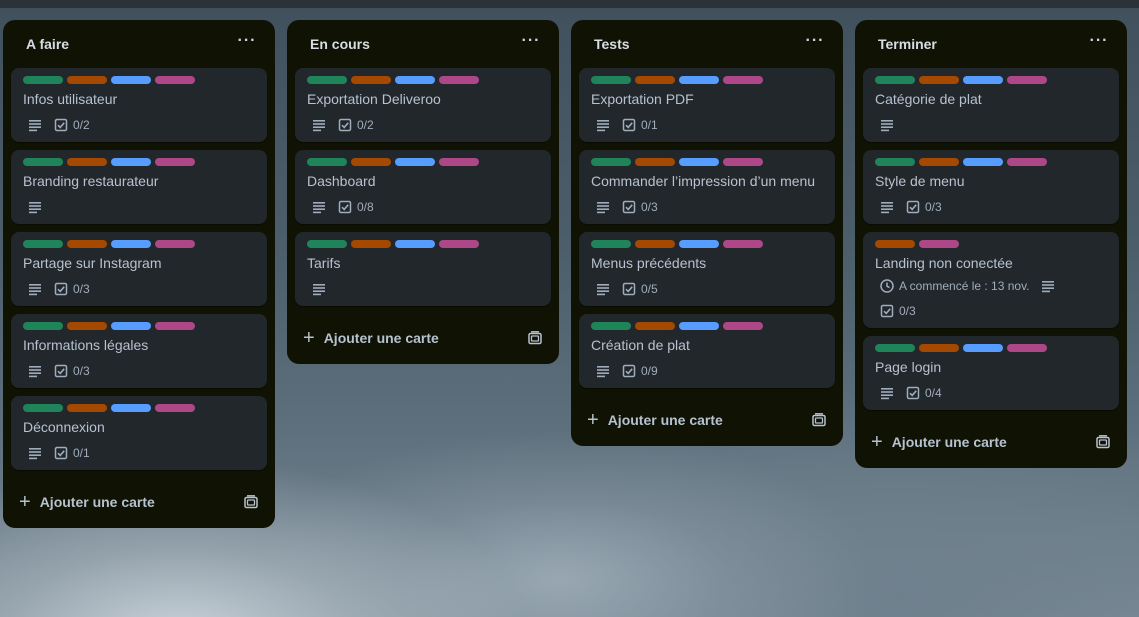 The image size is (1139, 617). What do you see at coordinates (139, 187) in the screenshot?
I see `card: Branding restaurateur` at bounding box center [139, 187].